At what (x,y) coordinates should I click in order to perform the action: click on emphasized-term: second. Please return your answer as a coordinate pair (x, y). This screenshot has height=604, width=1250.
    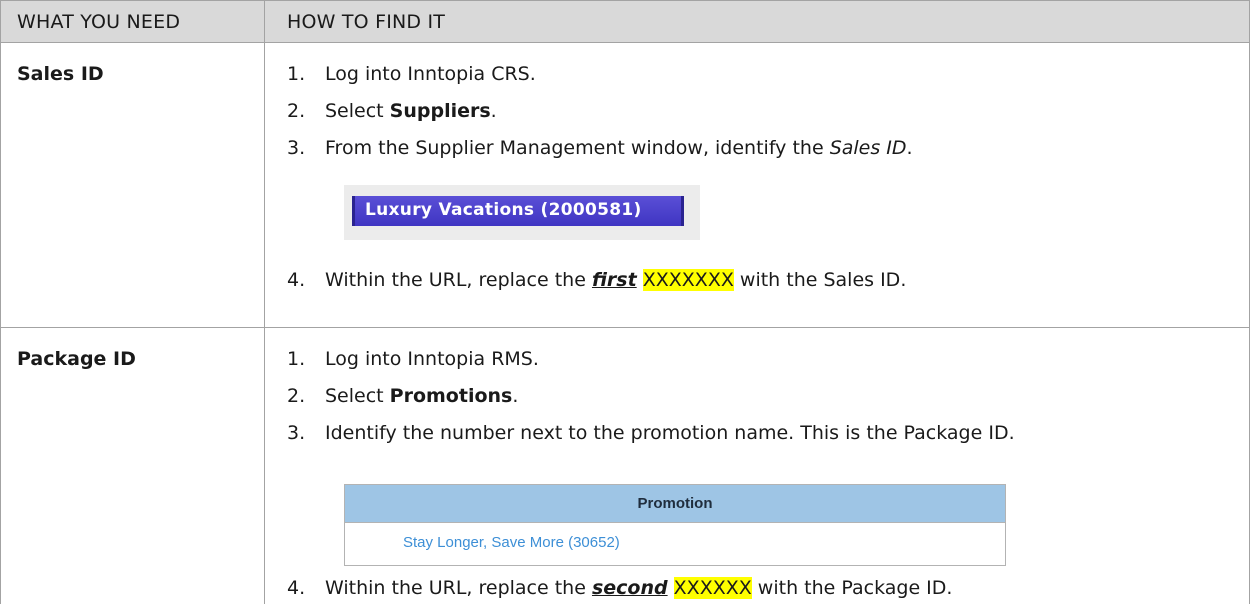
    Looking at the image, I should click on (629, 588).